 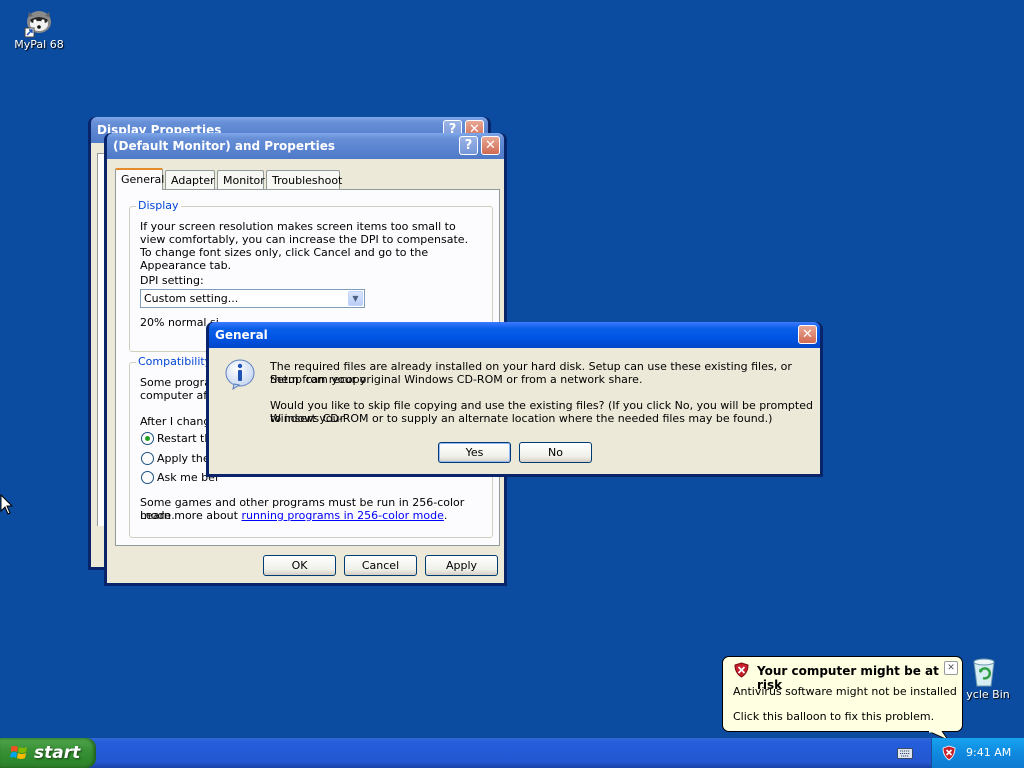 I want to click on tab-strip: General Adapter Monitor Troubleshoot, so click(x=305, y=179).